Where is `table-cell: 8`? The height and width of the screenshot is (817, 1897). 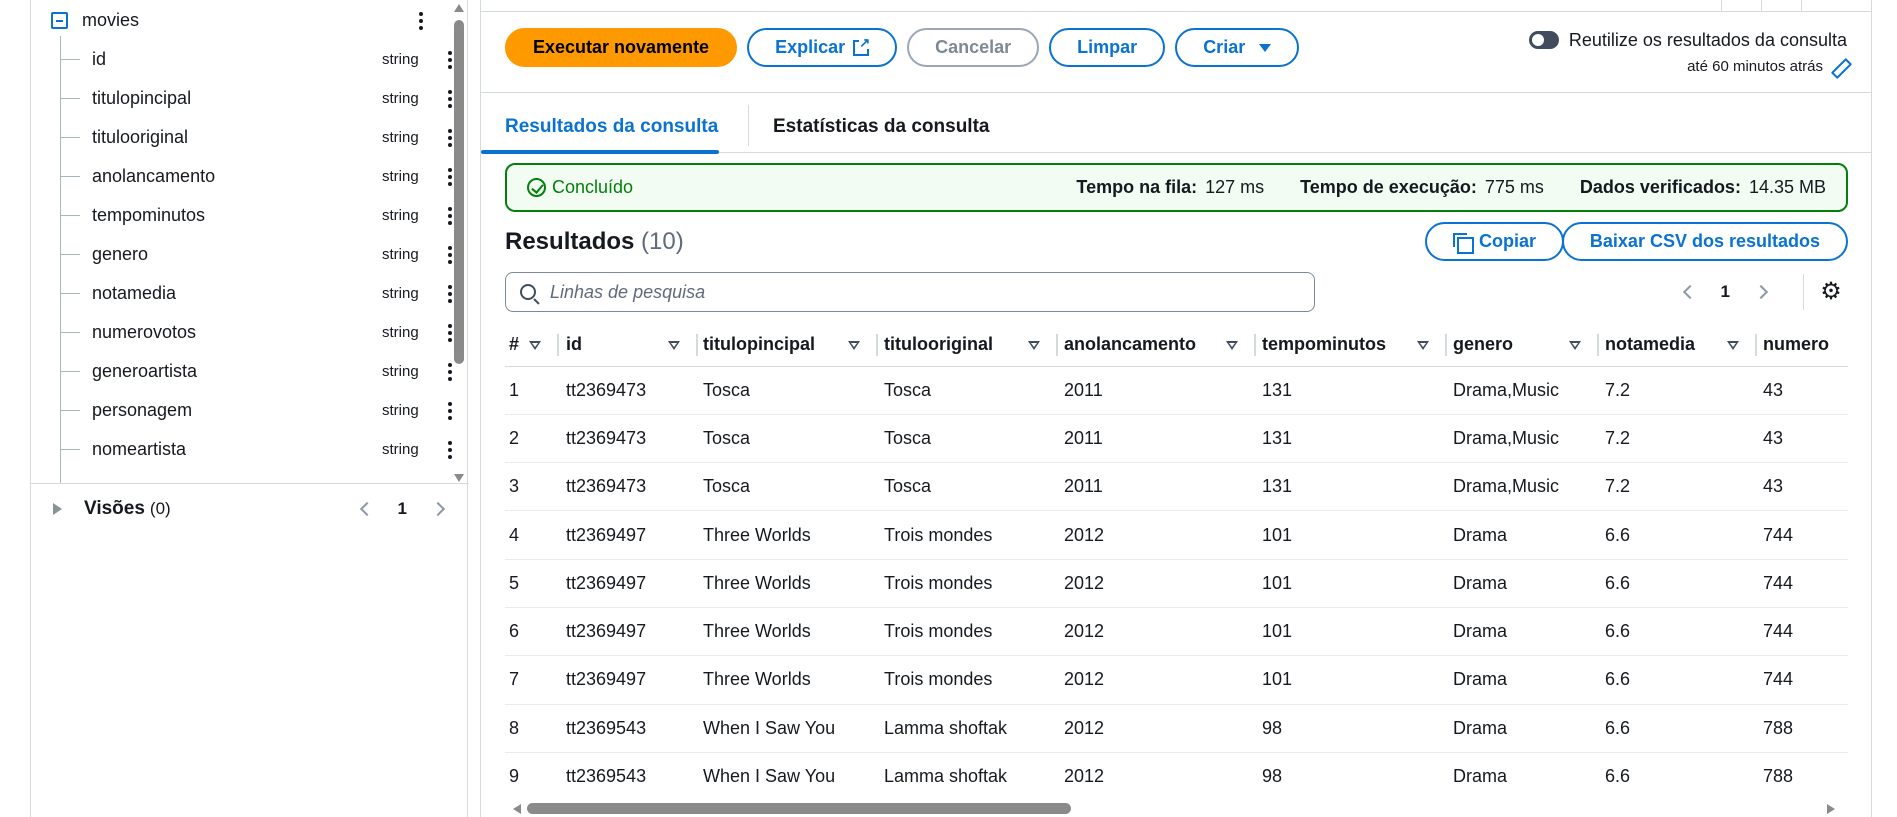
table-cell: 8 is located at coordinates (533, 728).